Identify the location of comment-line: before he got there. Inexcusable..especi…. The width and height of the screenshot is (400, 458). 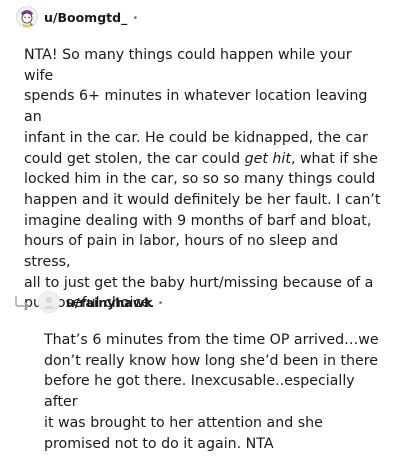
(199, 392).